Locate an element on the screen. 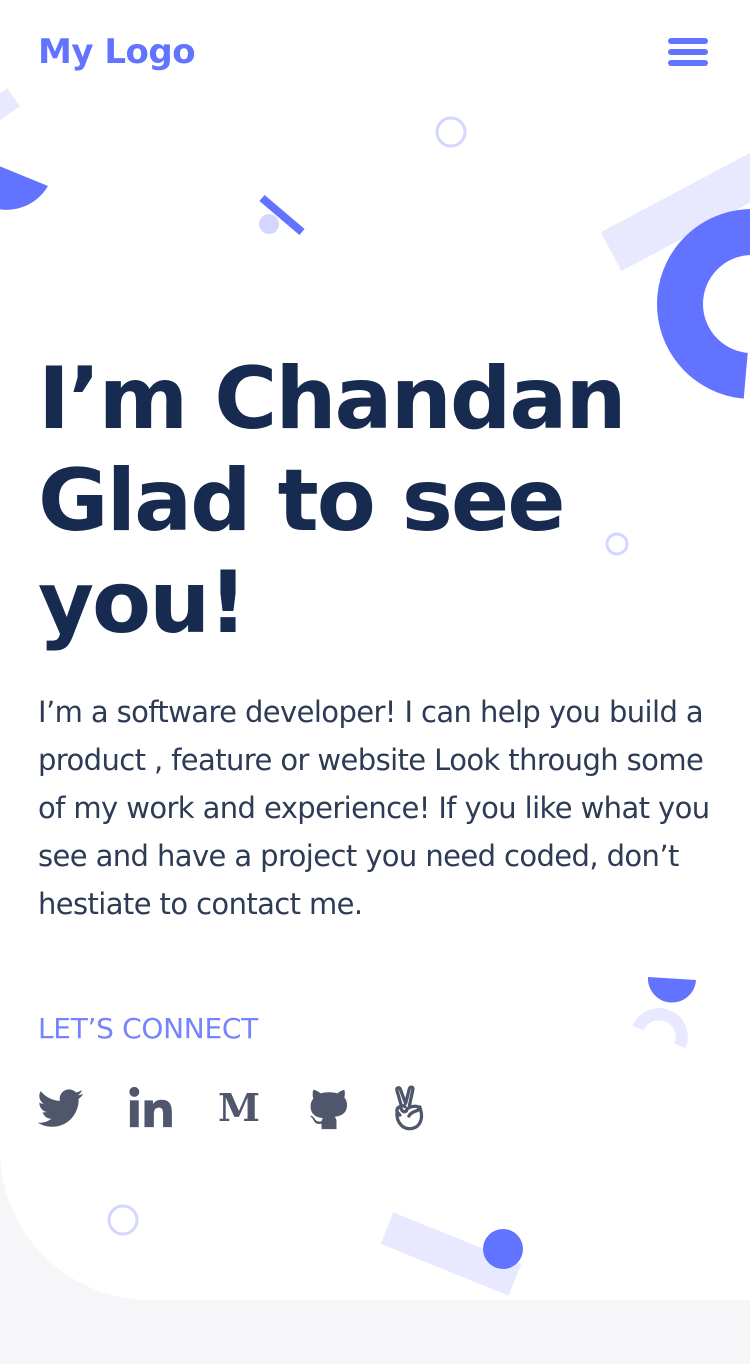 The image size is (750, 1364). medium-icon: M is located at coordinates (239, 1108).